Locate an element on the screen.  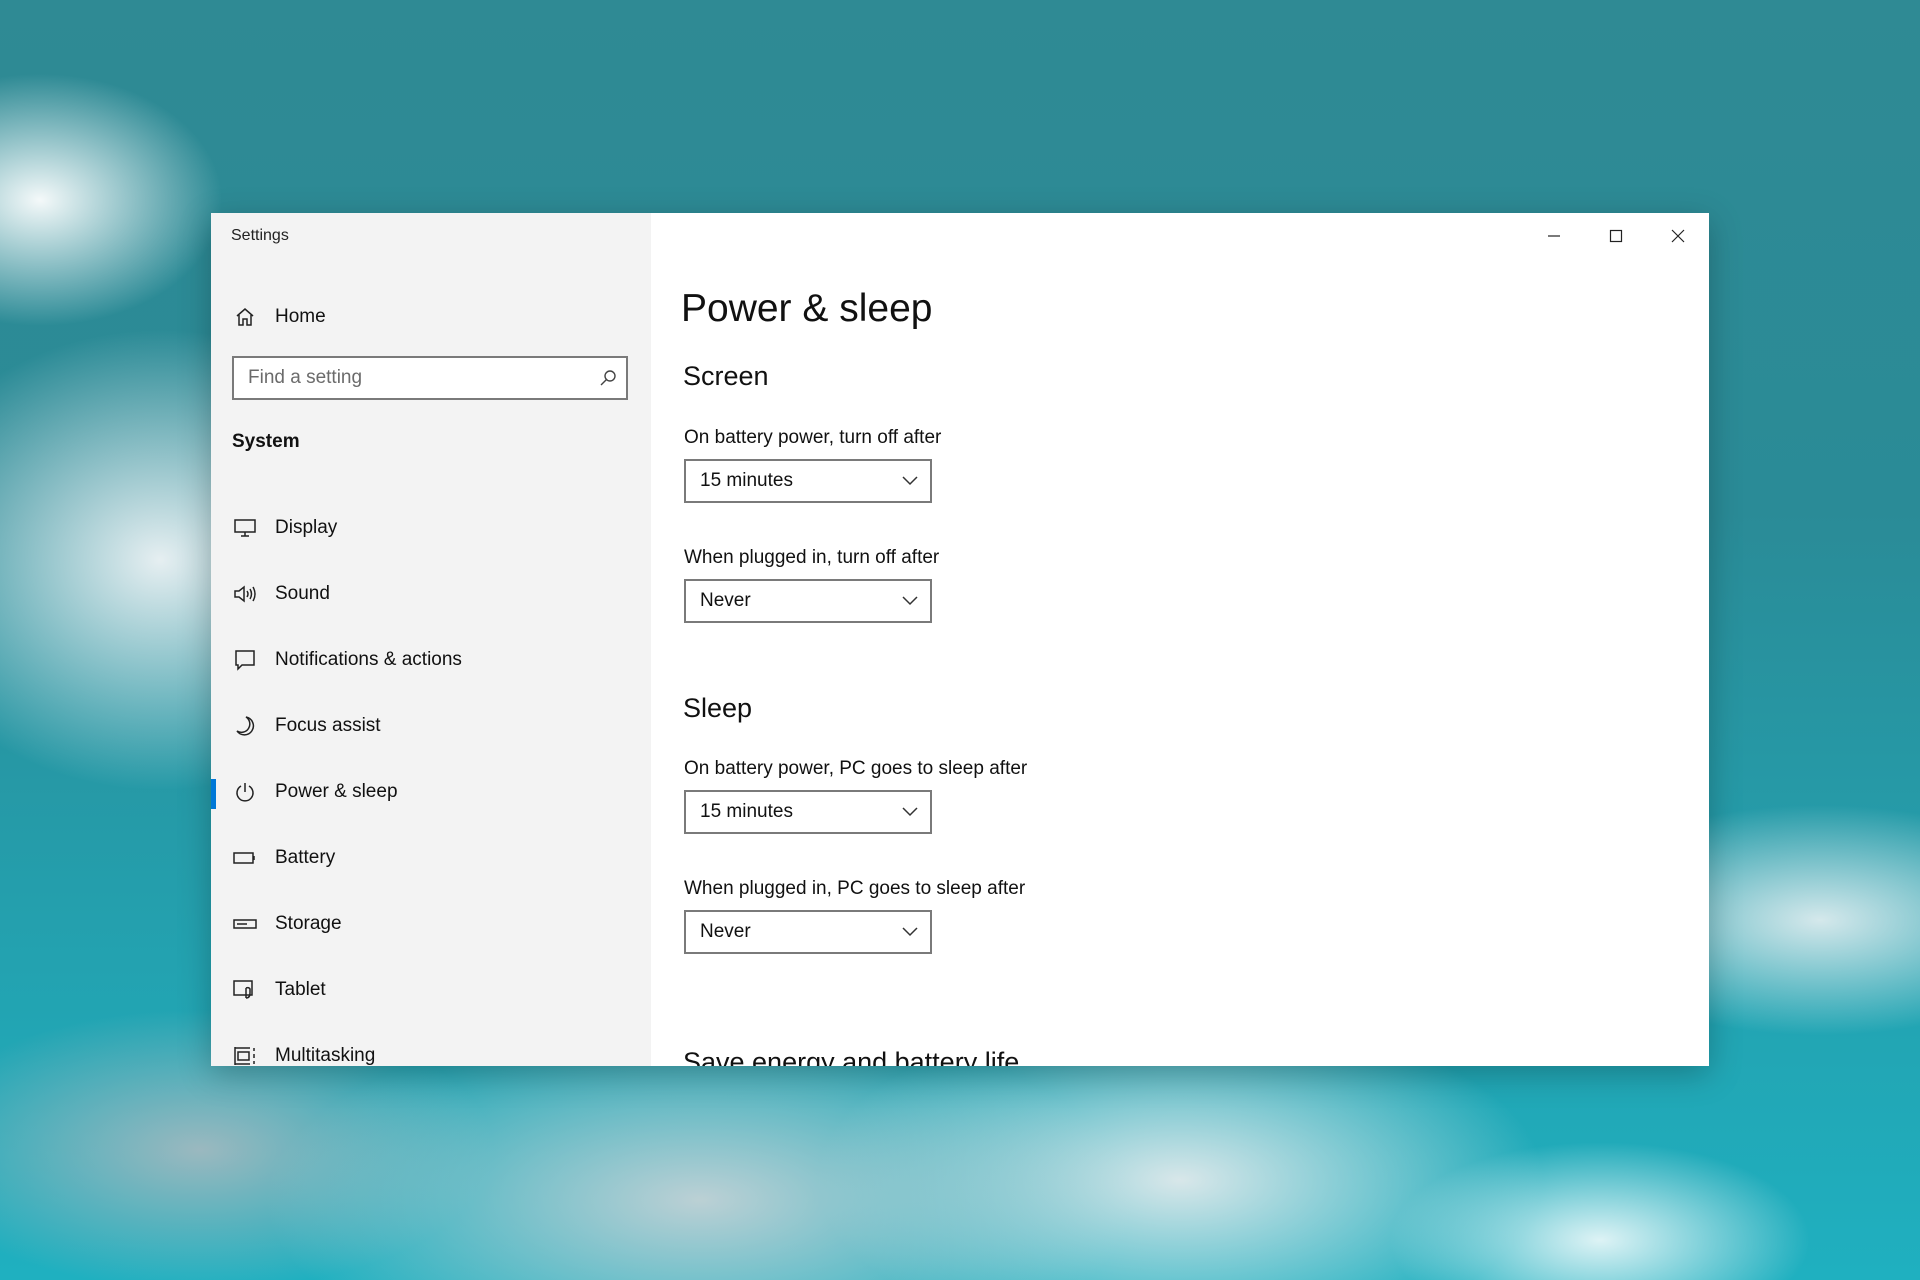
sidebar-item-label: Power & sleep is located at coordinates (336, 791).